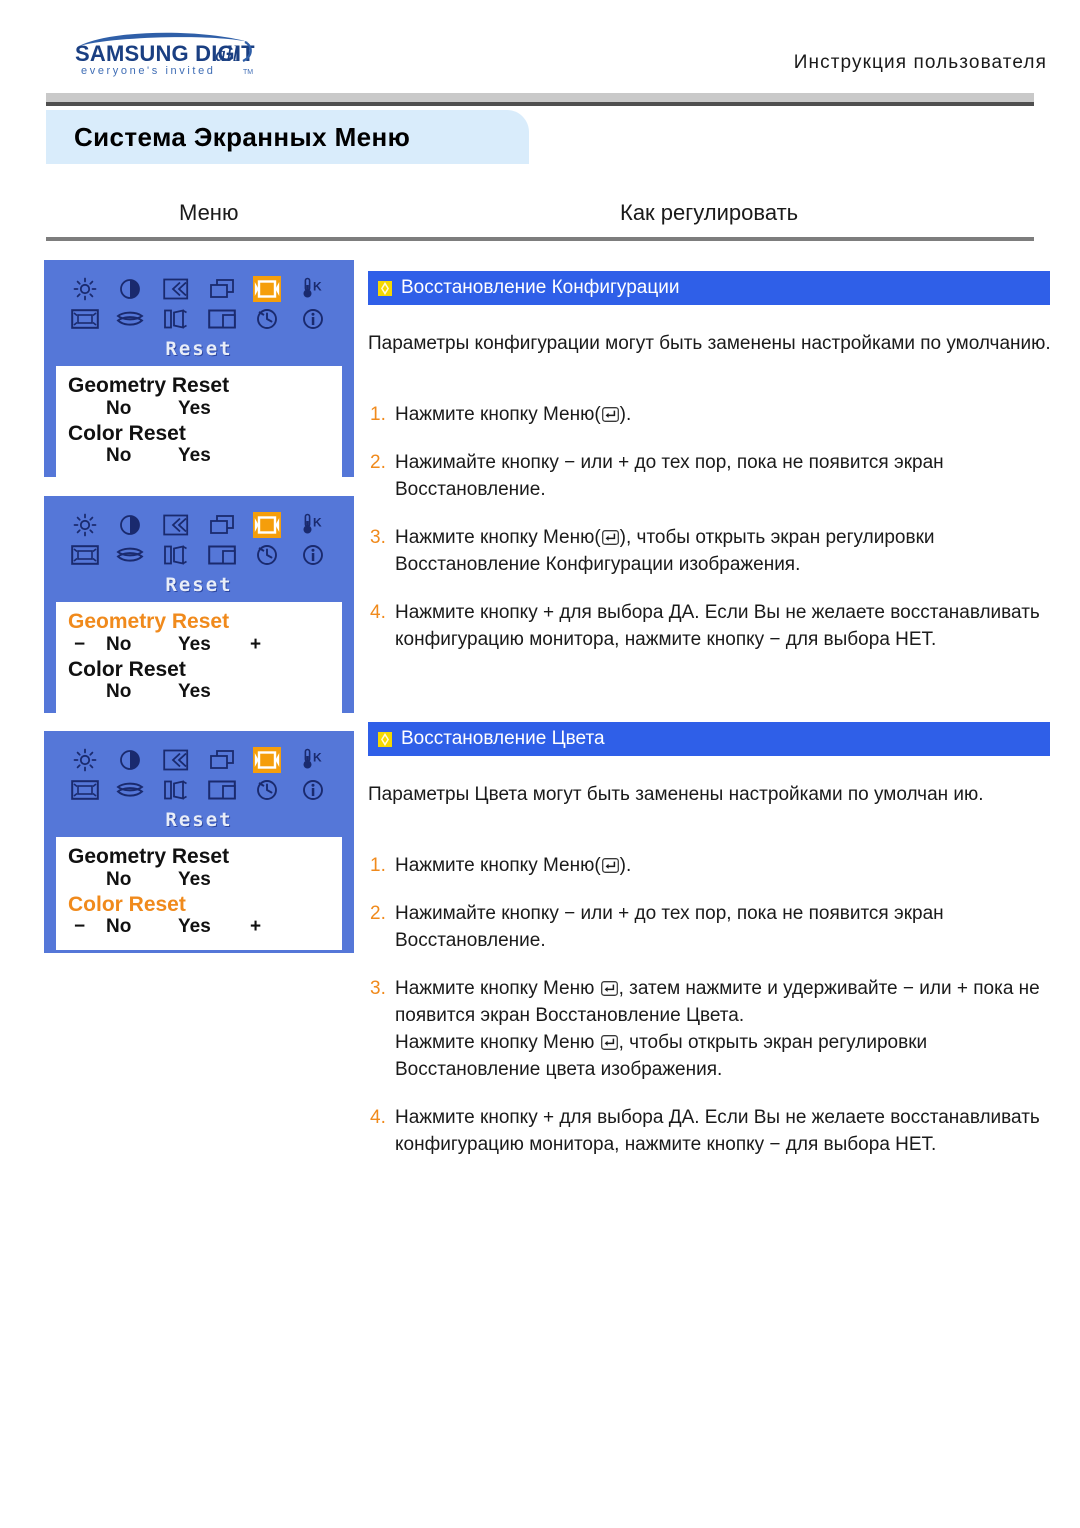 This screenshot has height=1528, width=1080. What do you see at coordinates (540, 239) in the screenshot?
I see `column-header-rule` at bounding box center [540, 239].